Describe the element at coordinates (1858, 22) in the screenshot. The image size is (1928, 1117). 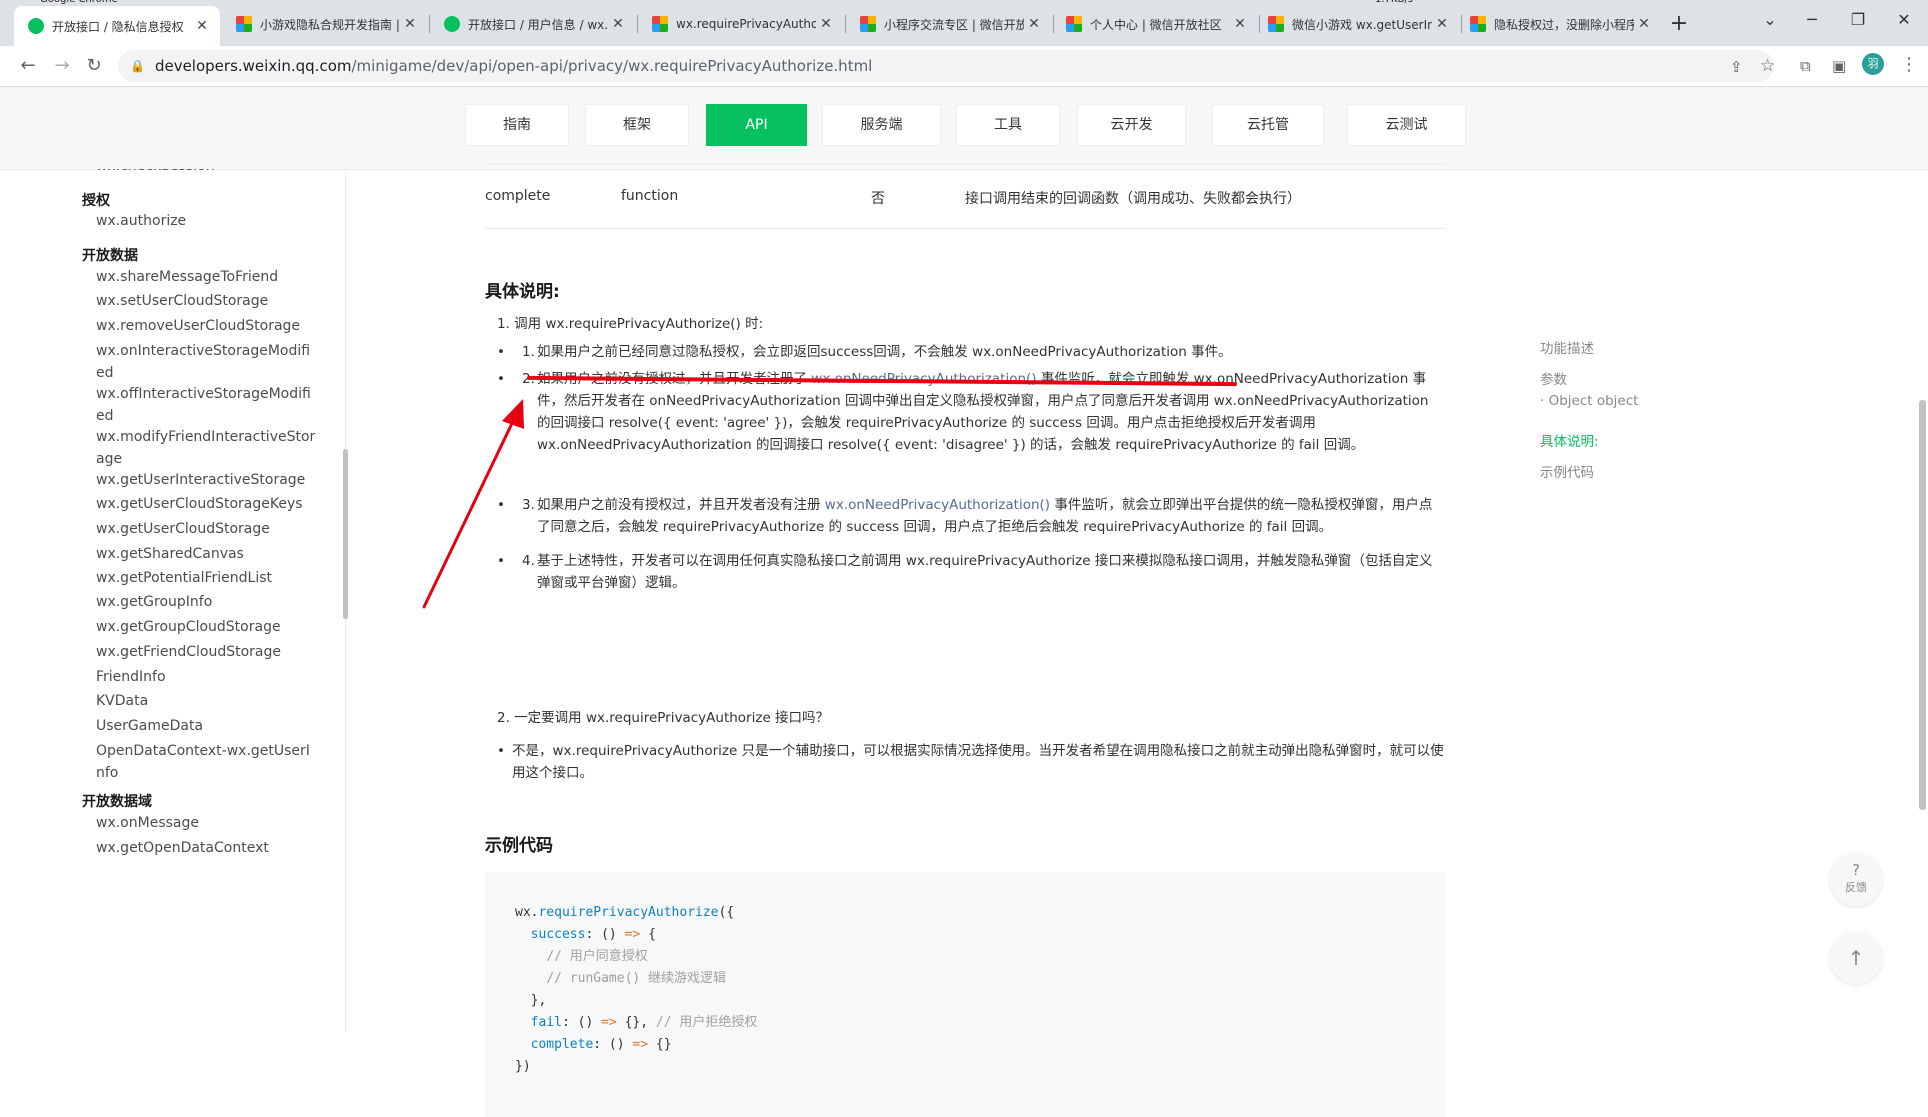
I see `restore-icon: ❐` at that location.